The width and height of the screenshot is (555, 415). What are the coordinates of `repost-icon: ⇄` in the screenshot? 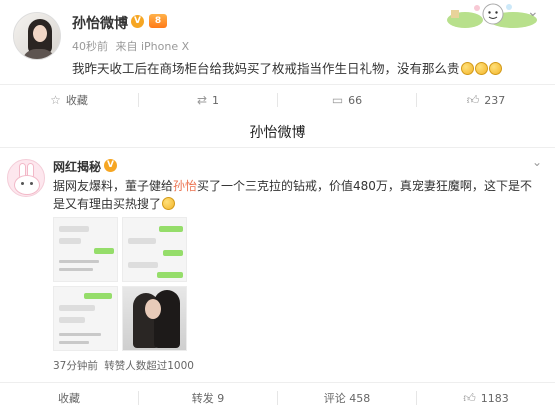 It's located at (202, 100).